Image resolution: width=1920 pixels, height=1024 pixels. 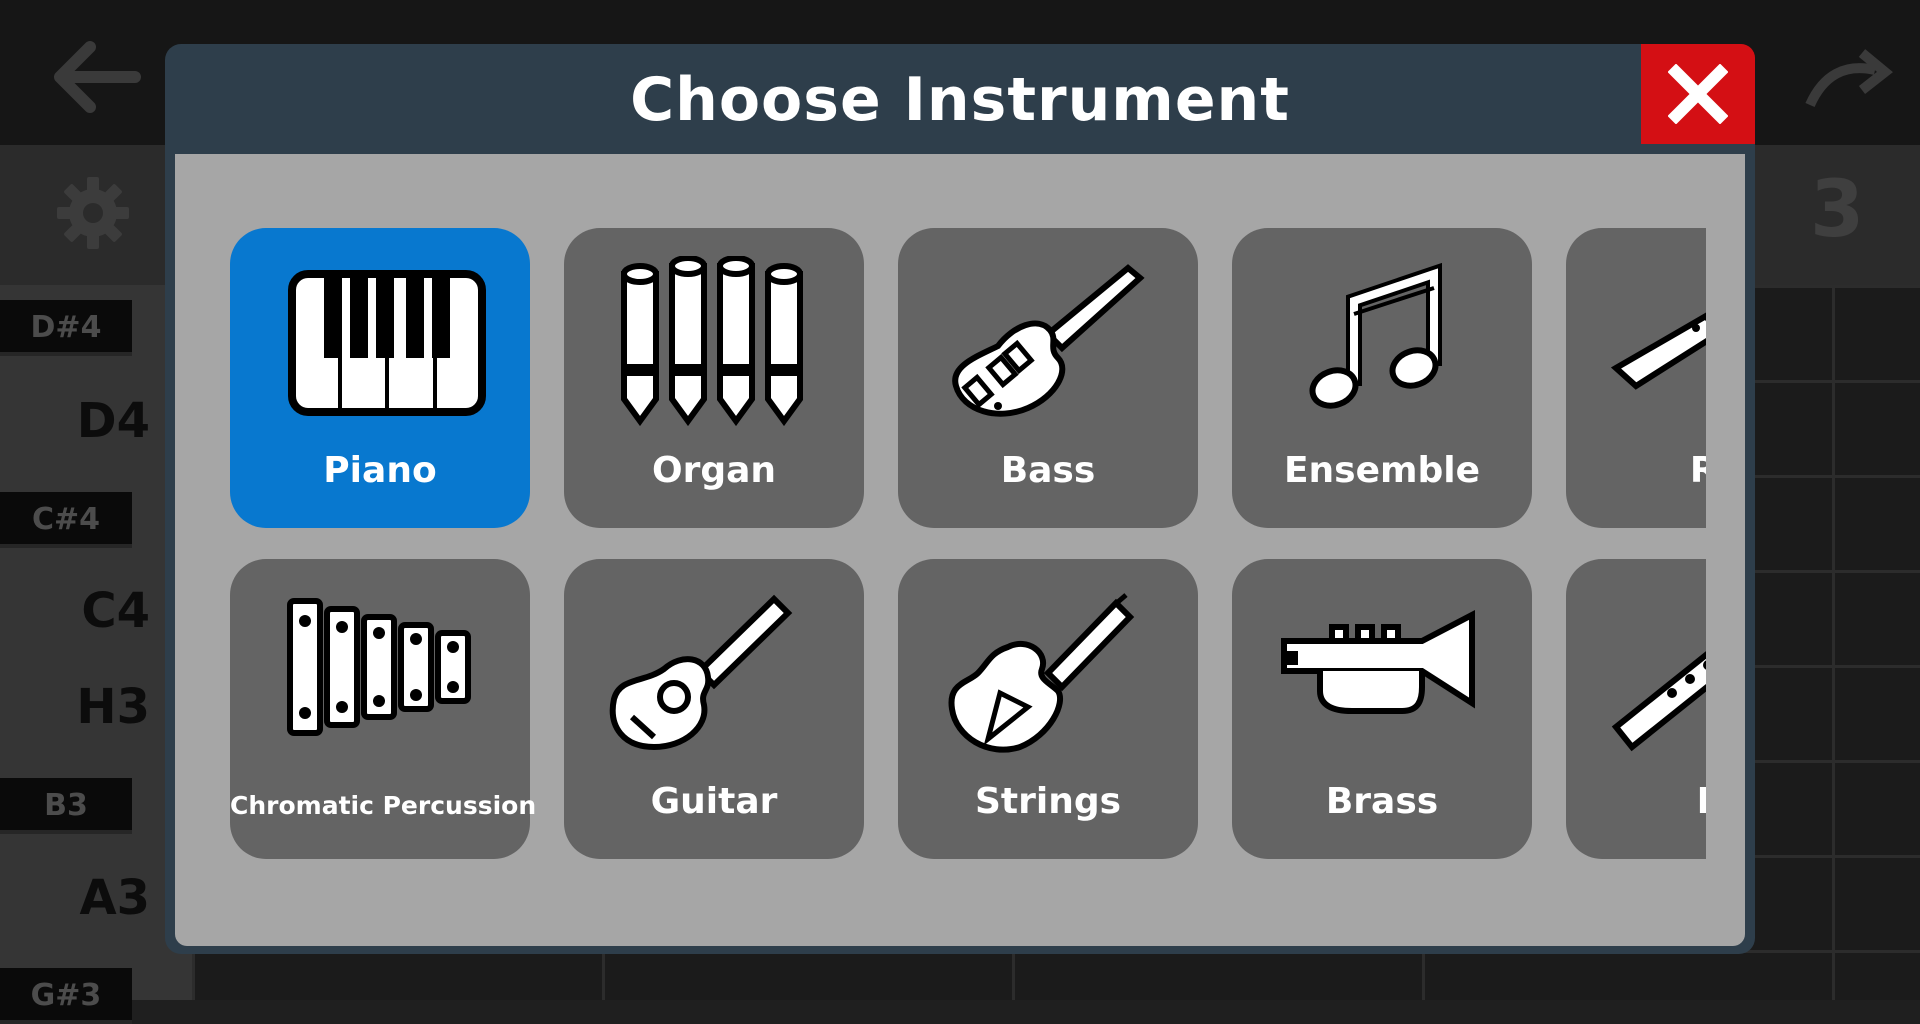 What do you see at coordinates (714, 801) in the screenshot?
I see `instrument-label: Guitar` at bounding box center [714, 801].